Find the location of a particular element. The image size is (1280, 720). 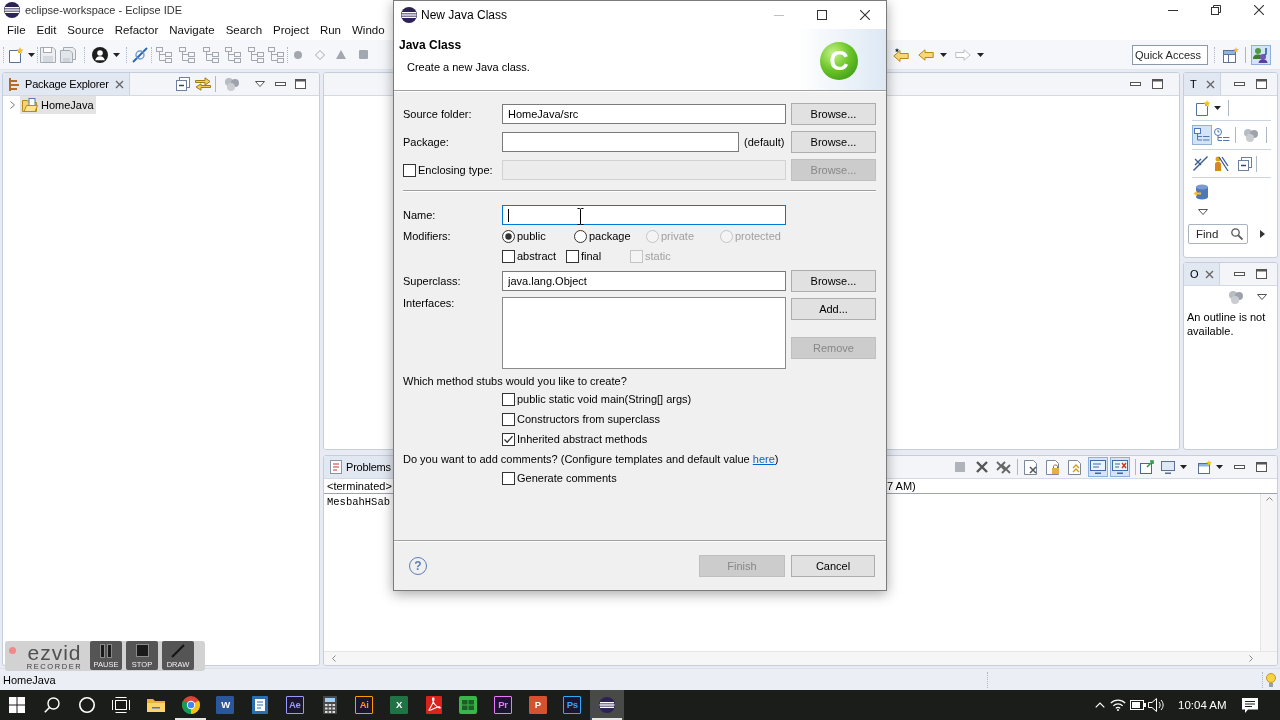

quick-access-field: Quick Access is located at coordinates (1170, 54).